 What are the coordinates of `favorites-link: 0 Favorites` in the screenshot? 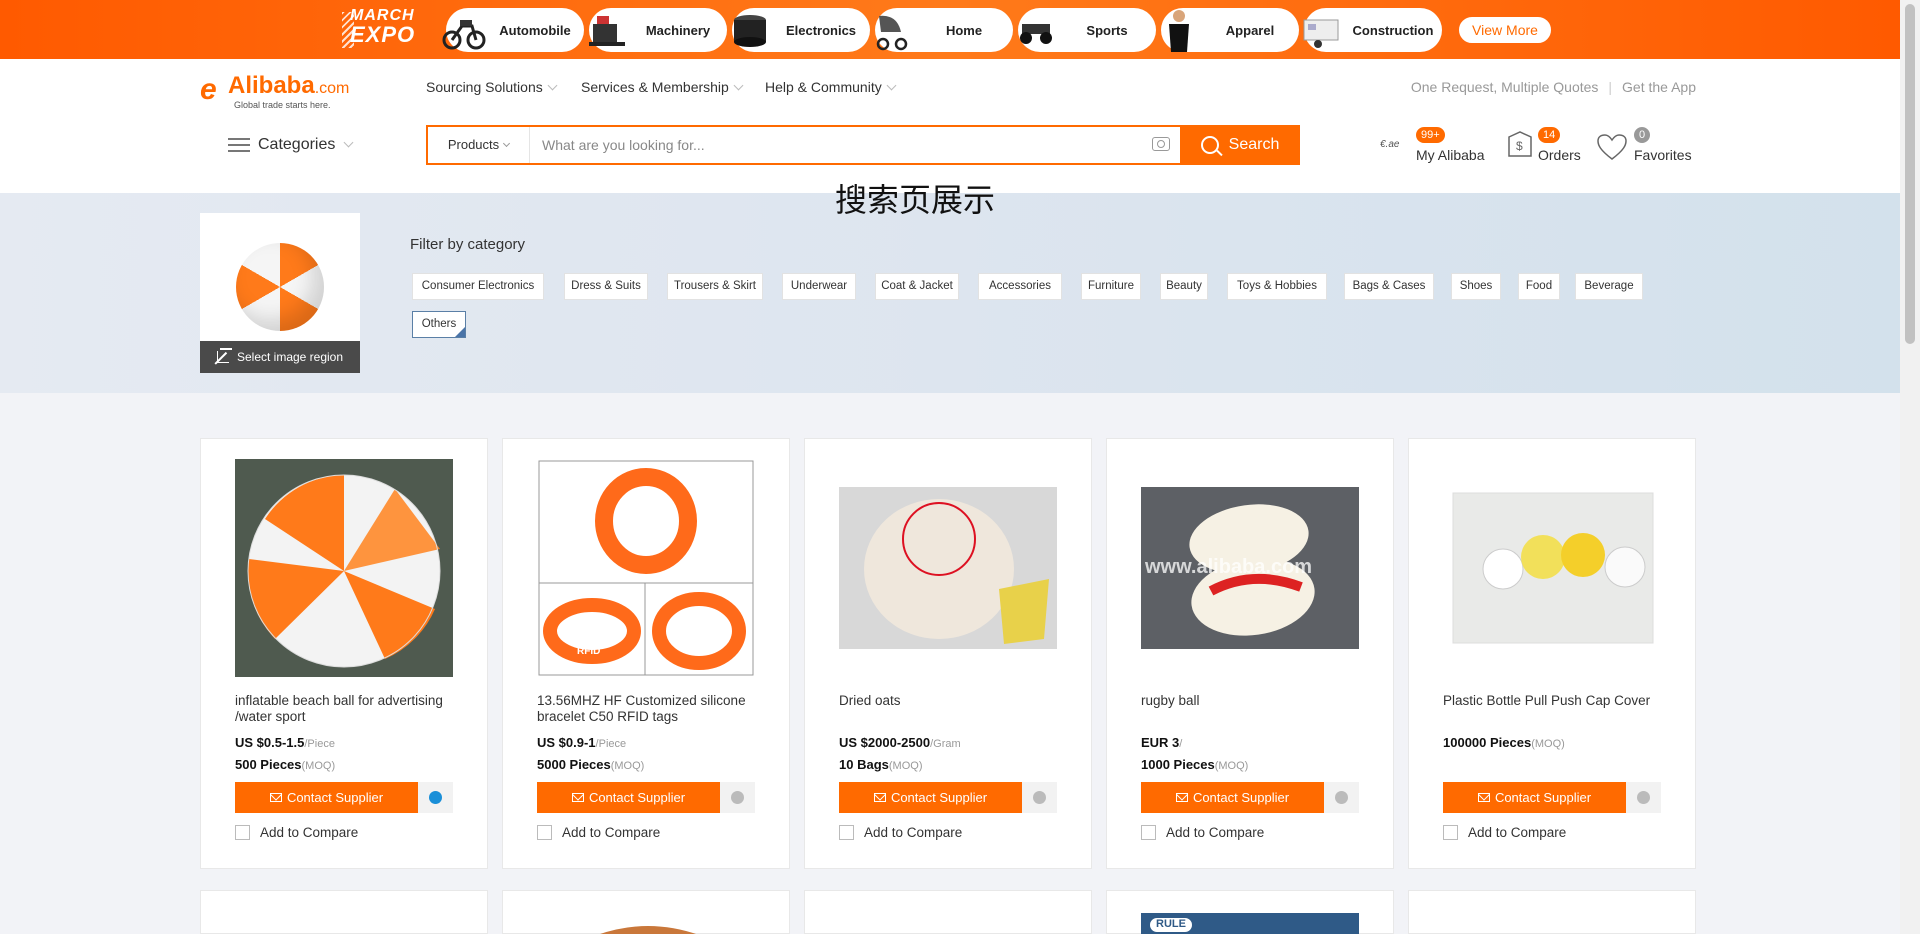 It's located at (1646, 147).